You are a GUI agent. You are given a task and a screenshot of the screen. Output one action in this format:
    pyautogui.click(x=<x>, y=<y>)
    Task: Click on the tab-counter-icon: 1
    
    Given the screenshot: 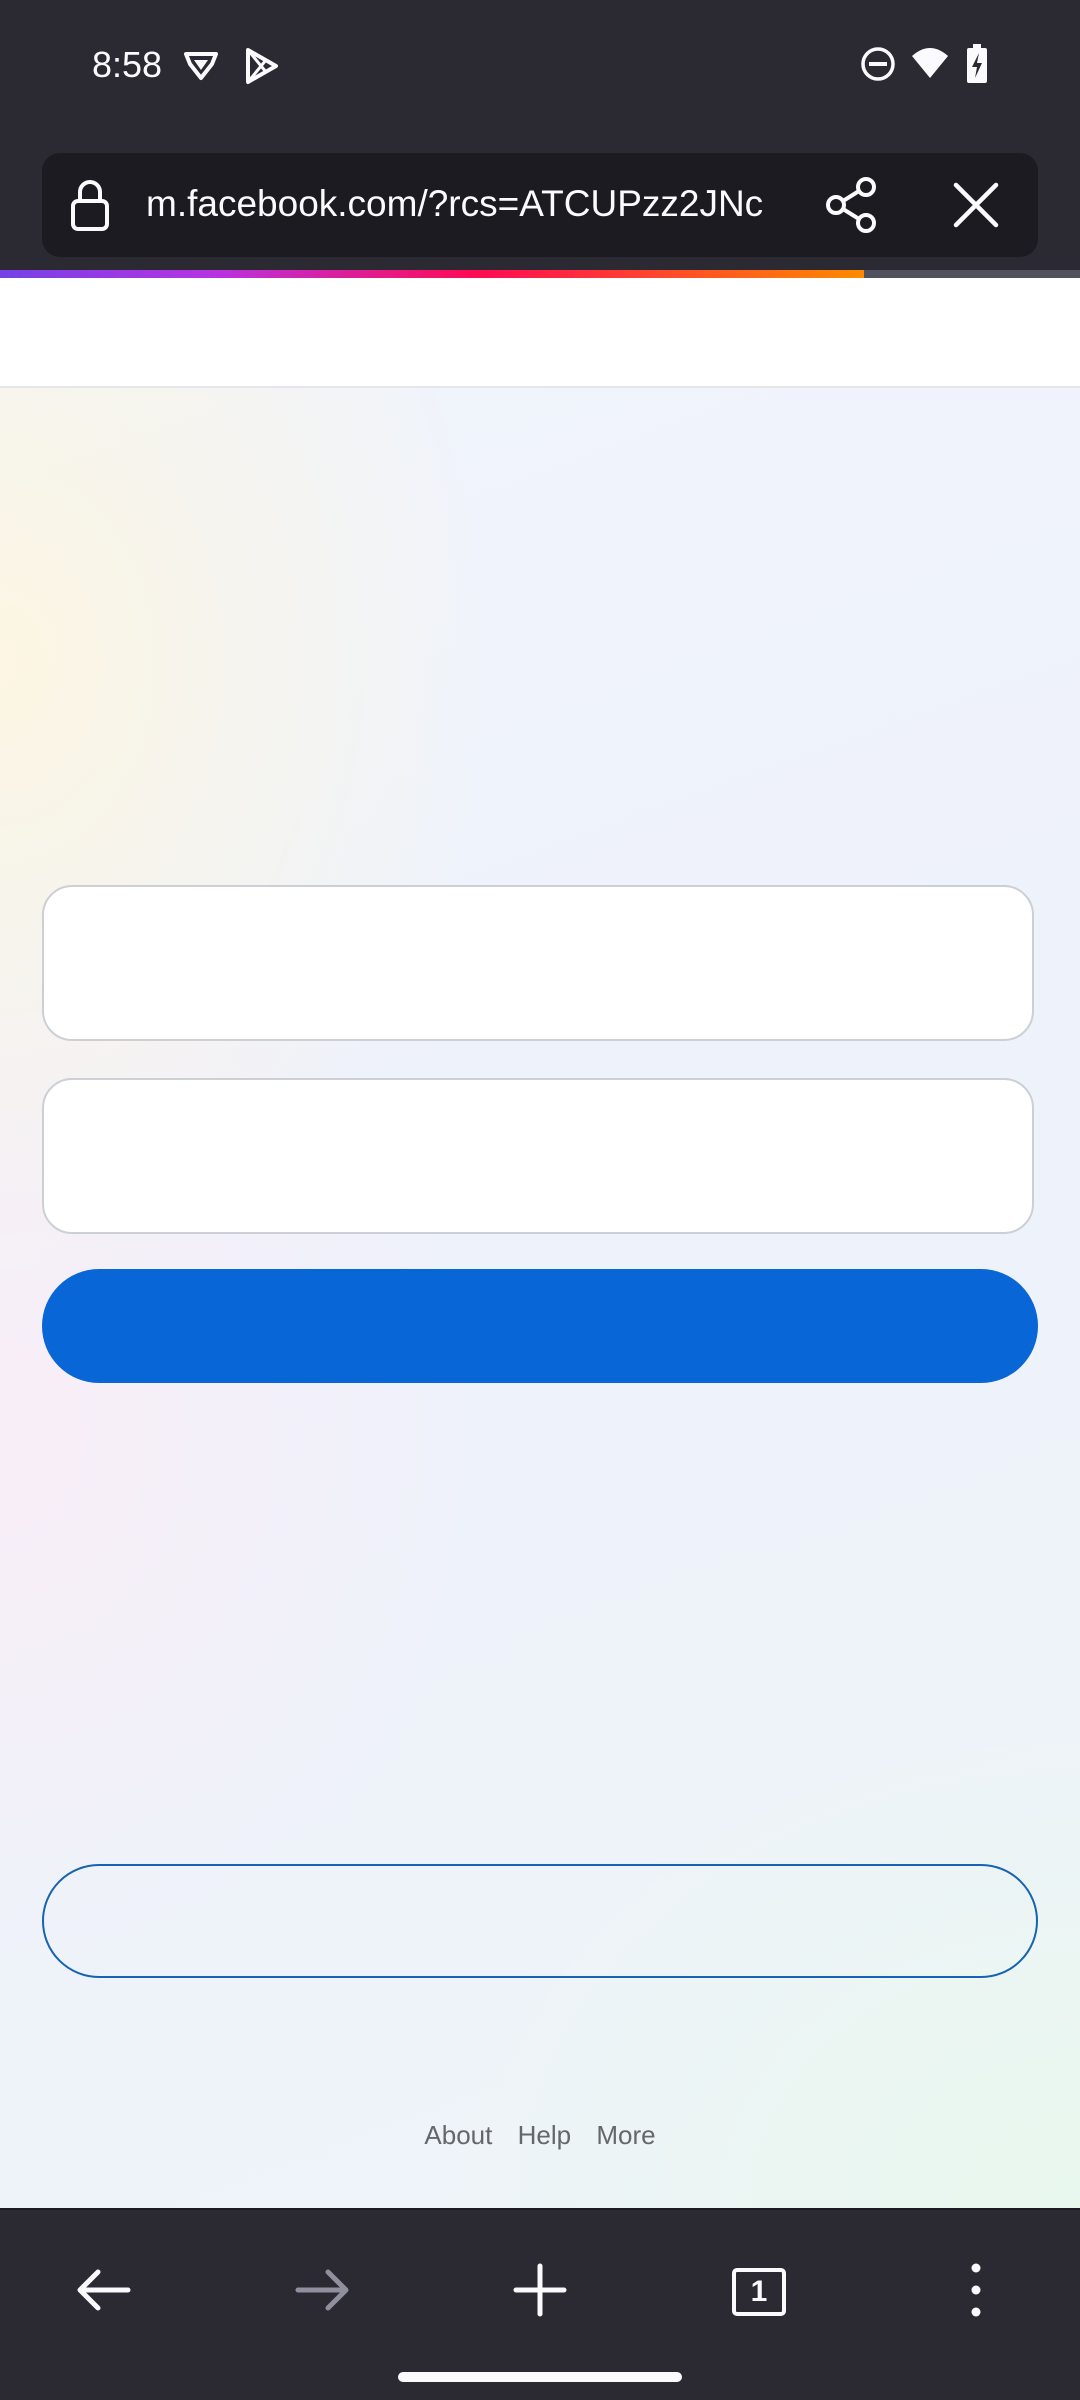 What is the action you would take?
    pyautogui.click(x=758, y=2290)
    